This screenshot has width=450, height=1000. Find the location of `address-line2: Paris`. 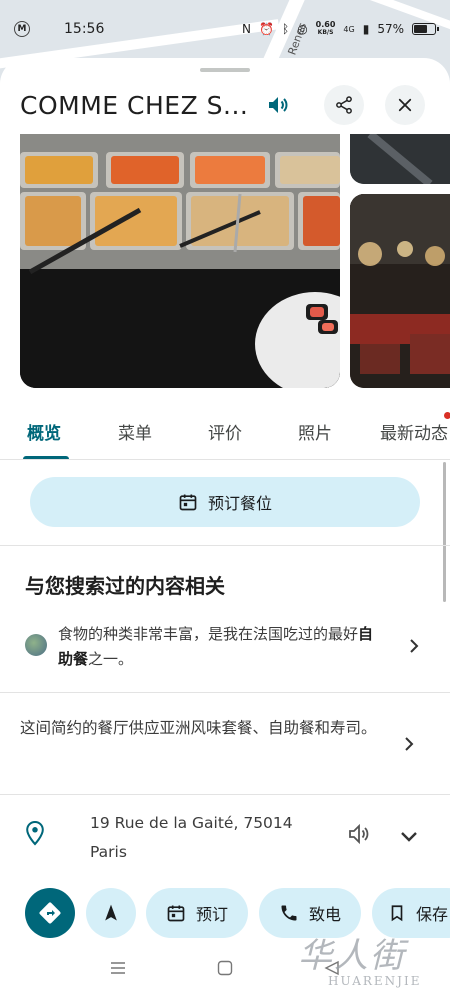

address-line2: Paris is located at coordinates (108, 852).